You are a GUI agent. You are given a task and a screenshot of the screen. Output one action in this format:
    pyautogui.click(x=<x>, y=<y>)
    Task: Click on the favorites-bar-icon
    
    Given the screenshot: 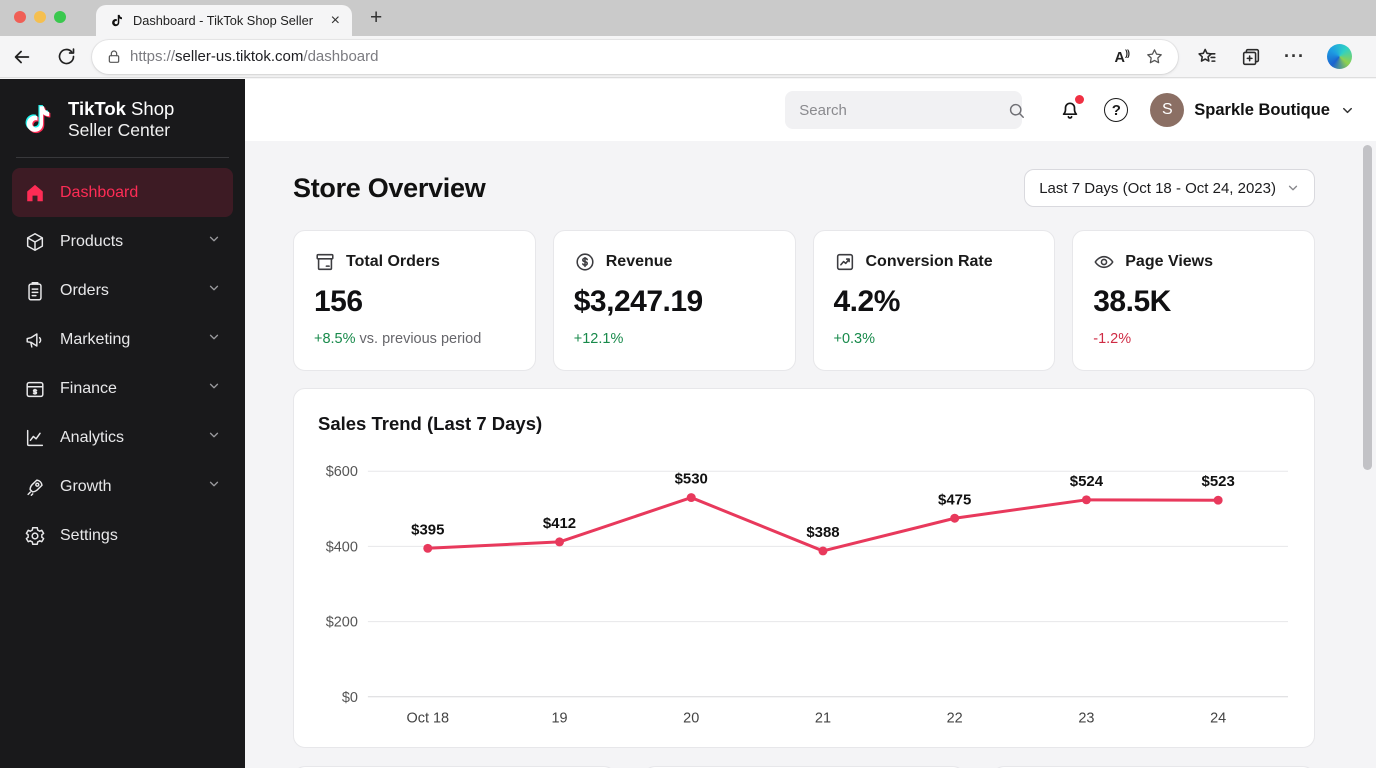 What is the action you would take?
    pyautogui.click(x=1207, y=57)
    